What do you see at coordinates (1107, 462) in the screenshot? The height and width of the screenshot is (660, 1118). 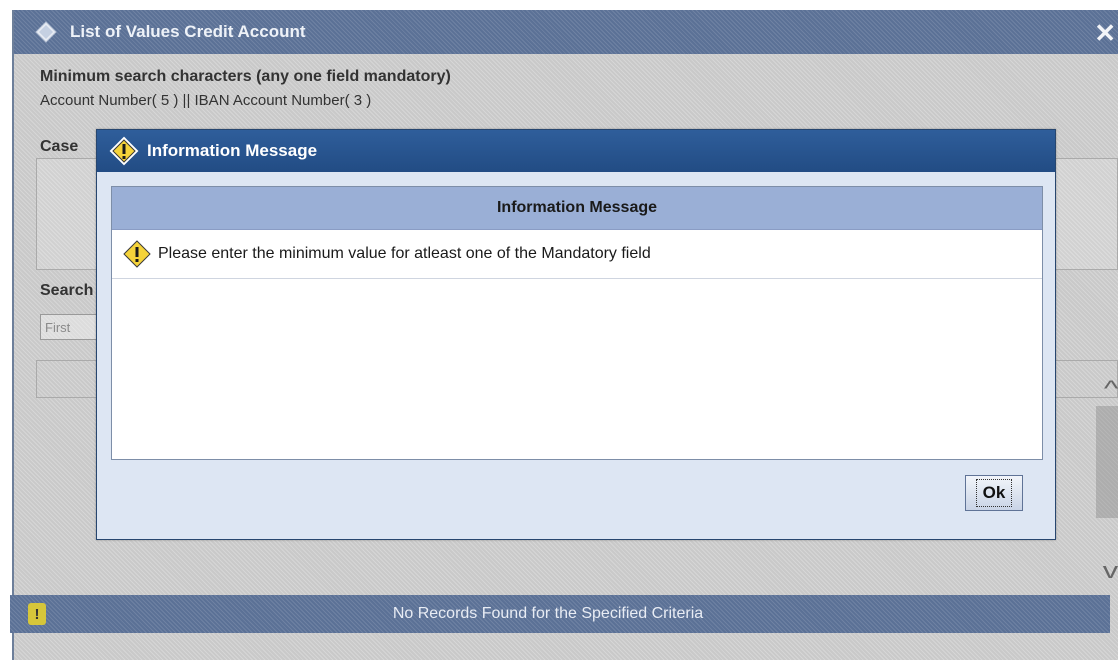 I see `scrollbar-thumb` at bounding box center [1107, 462].